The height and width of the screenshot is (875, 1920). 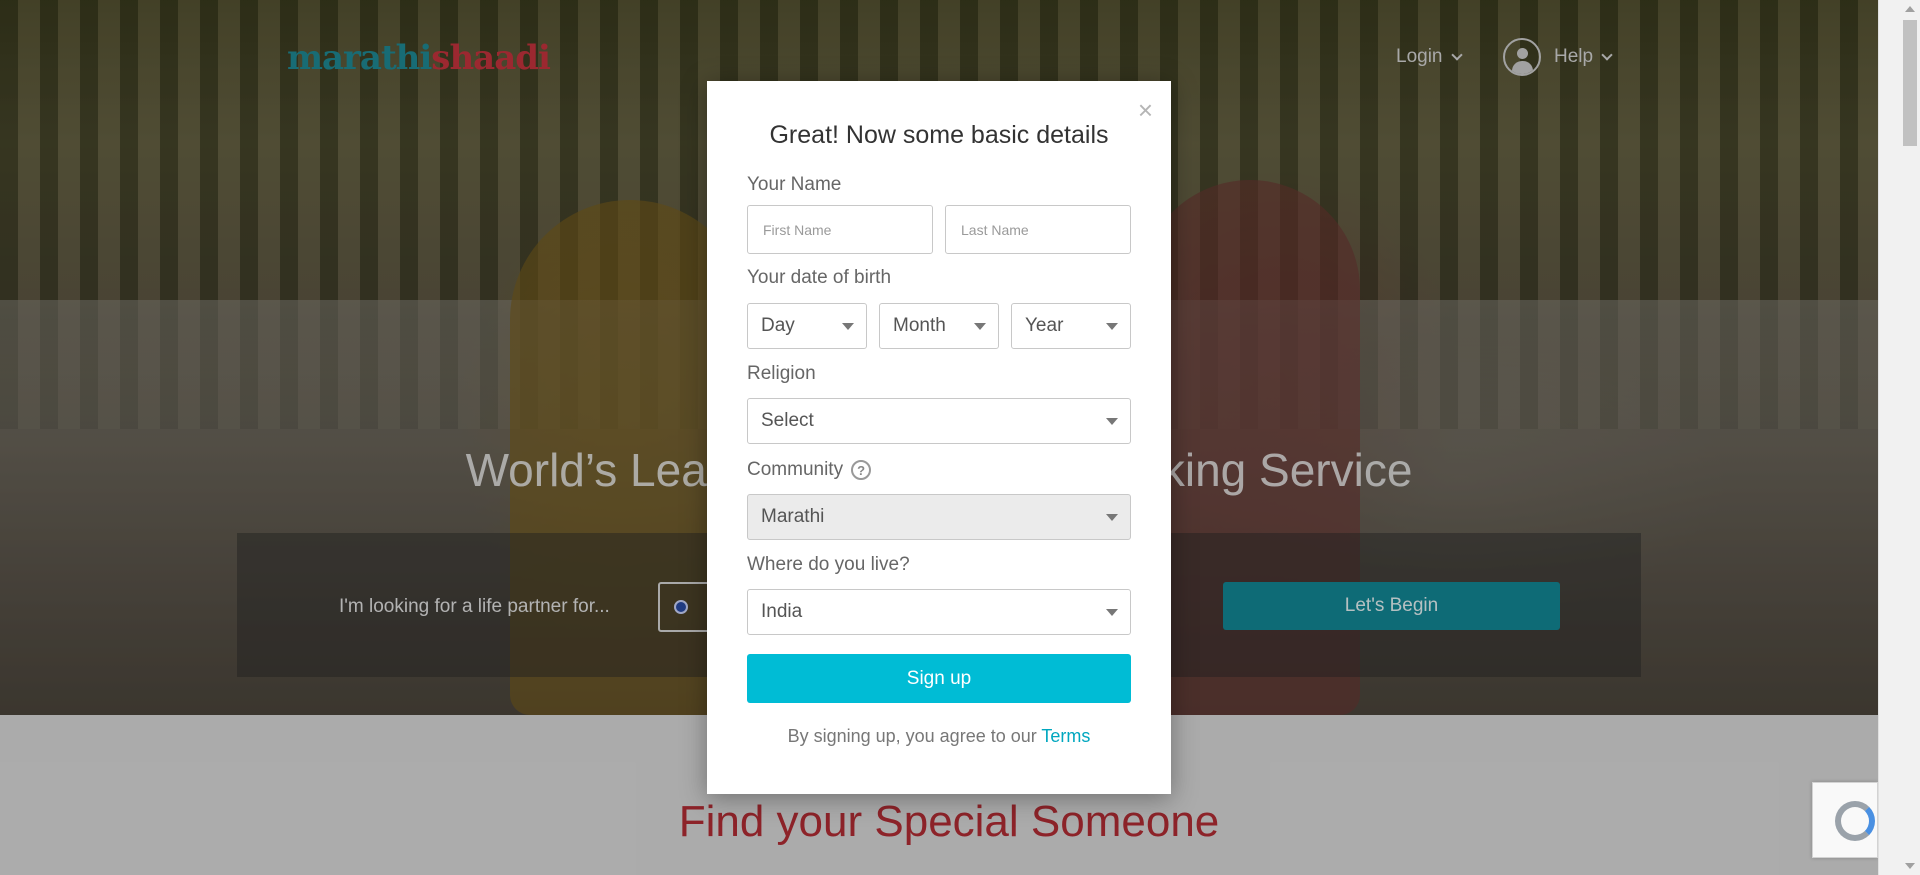 I want to click on scroll-up-arrow, so click(x=1910, y=9).